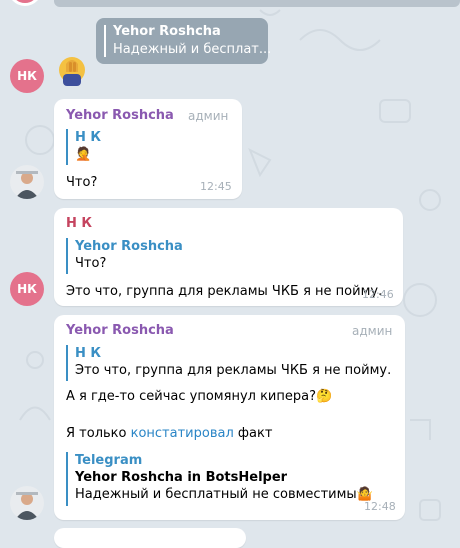 This screenshot has width=460, height=548. Describe the element at coordinates (167, 31) in the screenshot. I see `pinned-name: Yehor Roshcha` at that location.